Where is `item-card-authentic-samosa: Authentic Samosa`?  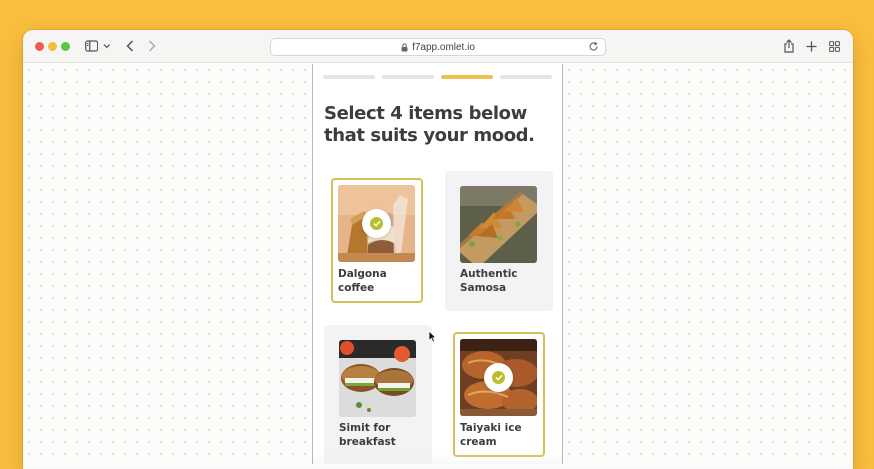 item-card-authentic-samosa: Authentic Samosa is located at coordinates (499, 241).